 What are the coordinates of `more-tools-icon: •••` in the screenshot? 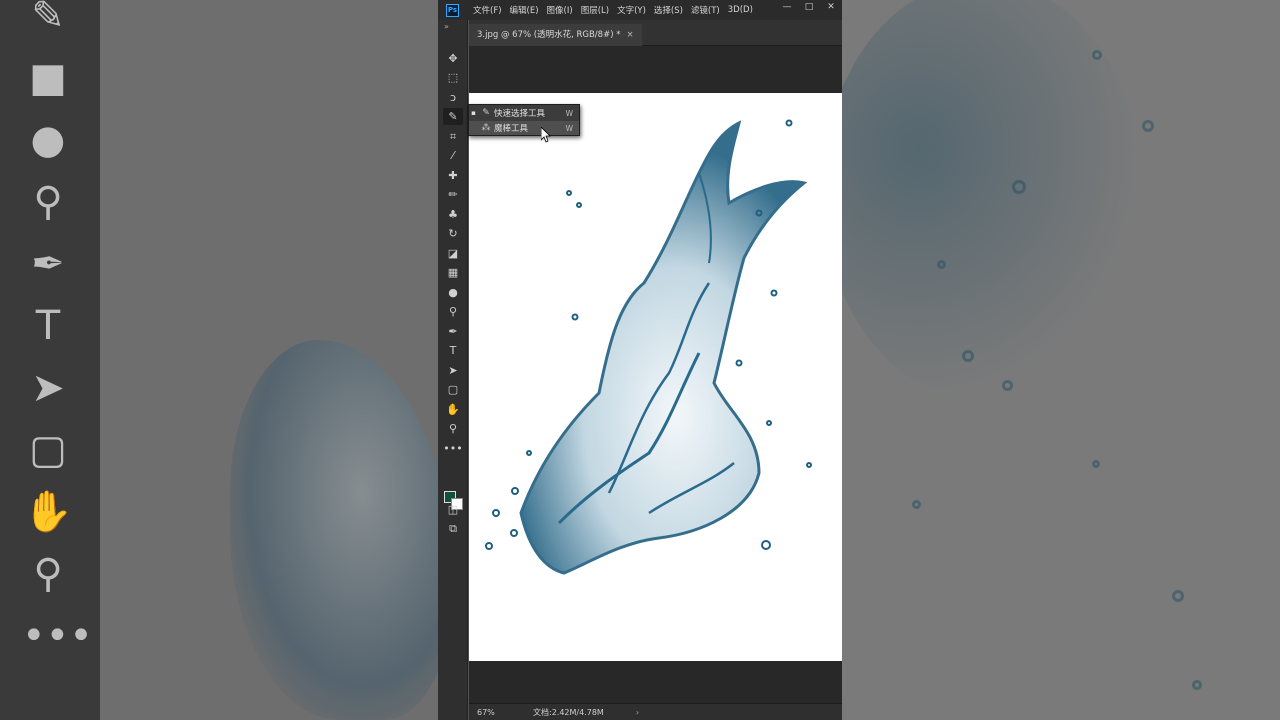 It's located at (453, 448).